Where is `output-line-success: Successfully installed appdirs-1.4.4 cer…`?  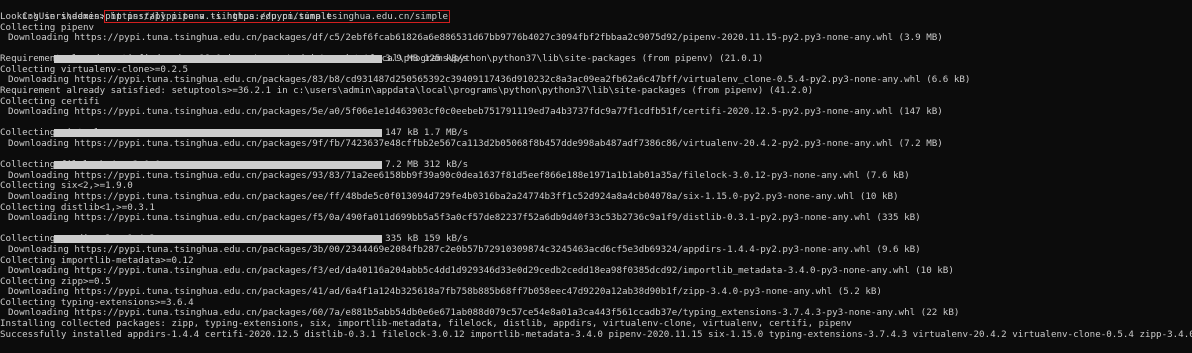 output-line-success: Successfully installed appdirs-1.4.4 cer… is located at coordinates (596, 334).